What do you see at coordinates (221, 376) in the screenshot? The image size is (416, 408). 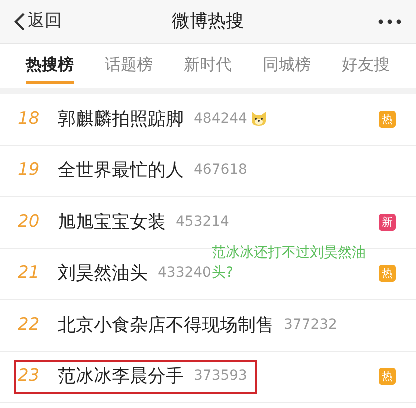 I see `search-count: 373593` at bounding box center [221, 376].